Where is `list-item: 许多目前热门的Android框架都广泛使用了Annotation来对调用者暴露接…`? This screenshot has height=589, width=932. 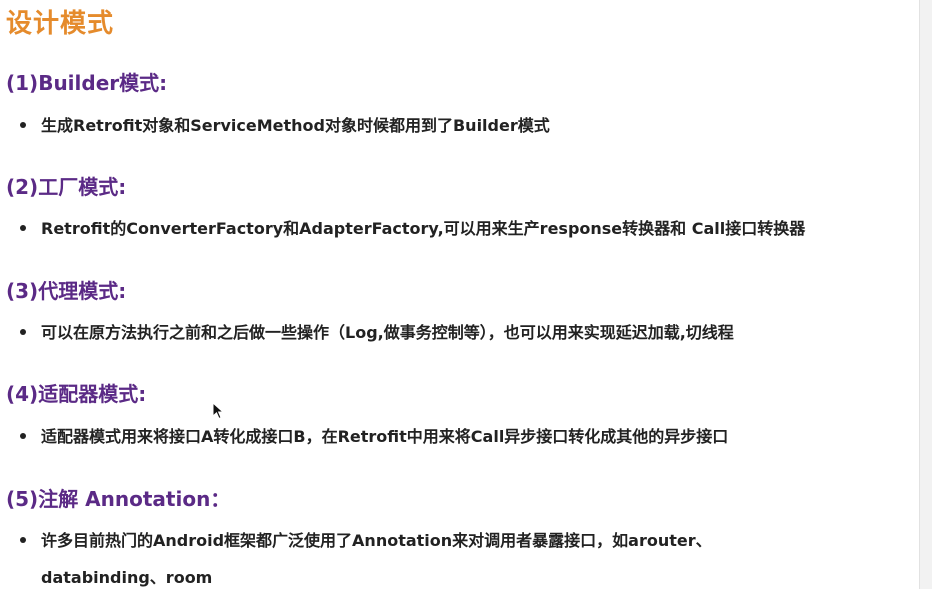
list-item: 许多目前热门的Android框架都广泛使用了Annotation来对调用者暴露接… is located at coordinates (366, 541).